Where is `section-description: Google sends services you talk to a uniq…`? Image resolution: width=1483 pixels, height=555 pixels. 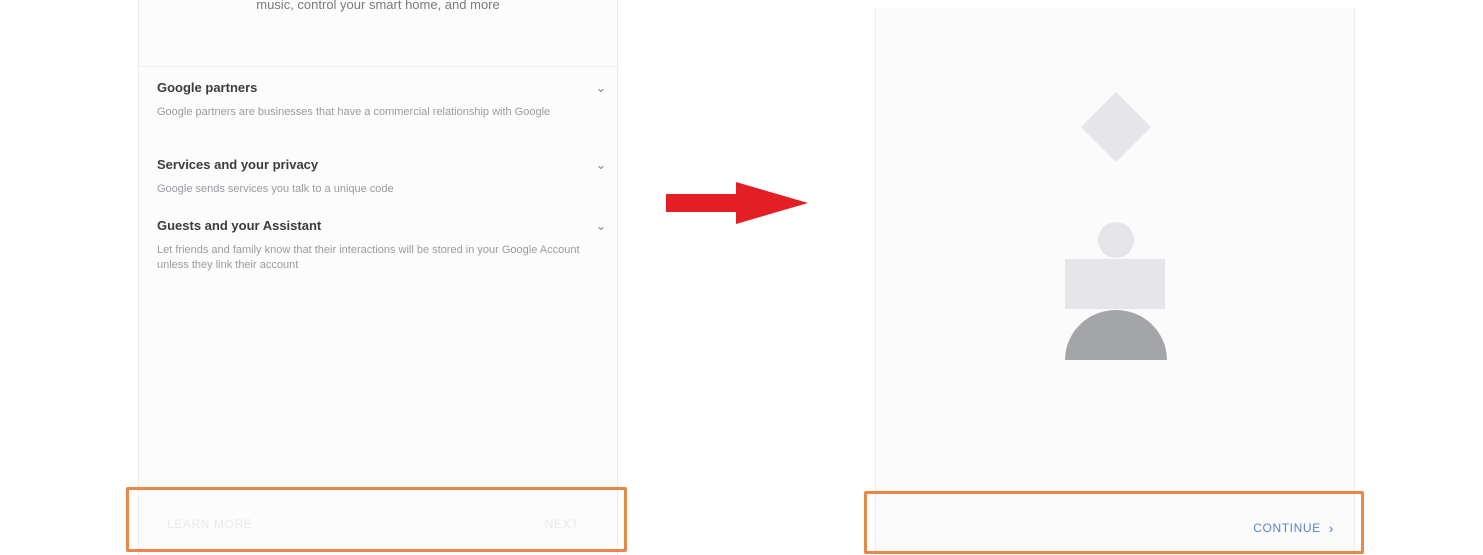 section-description: Google sends services you talk to a uniq… is located at coordinates (275, 189).